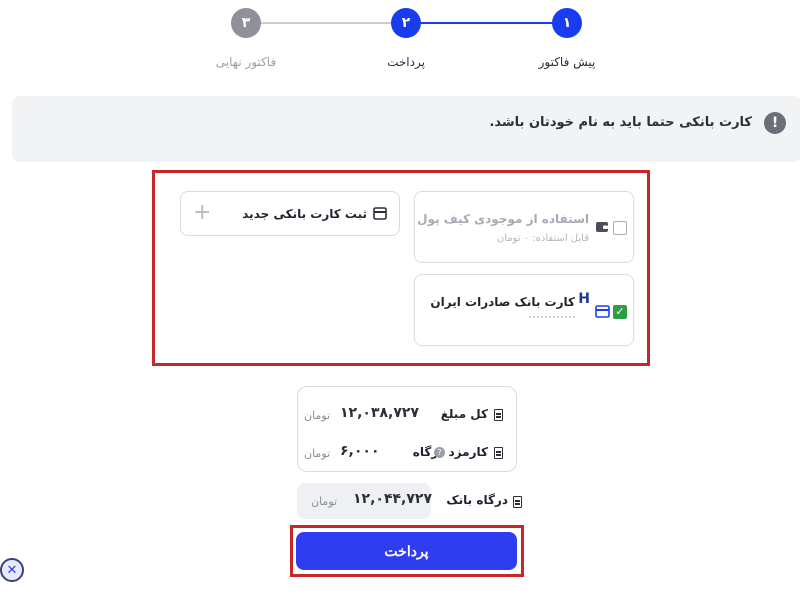 Image resolution: width=800 pixels, height=600 pixels. I want to click on wallet-icon, so click(602, 227).